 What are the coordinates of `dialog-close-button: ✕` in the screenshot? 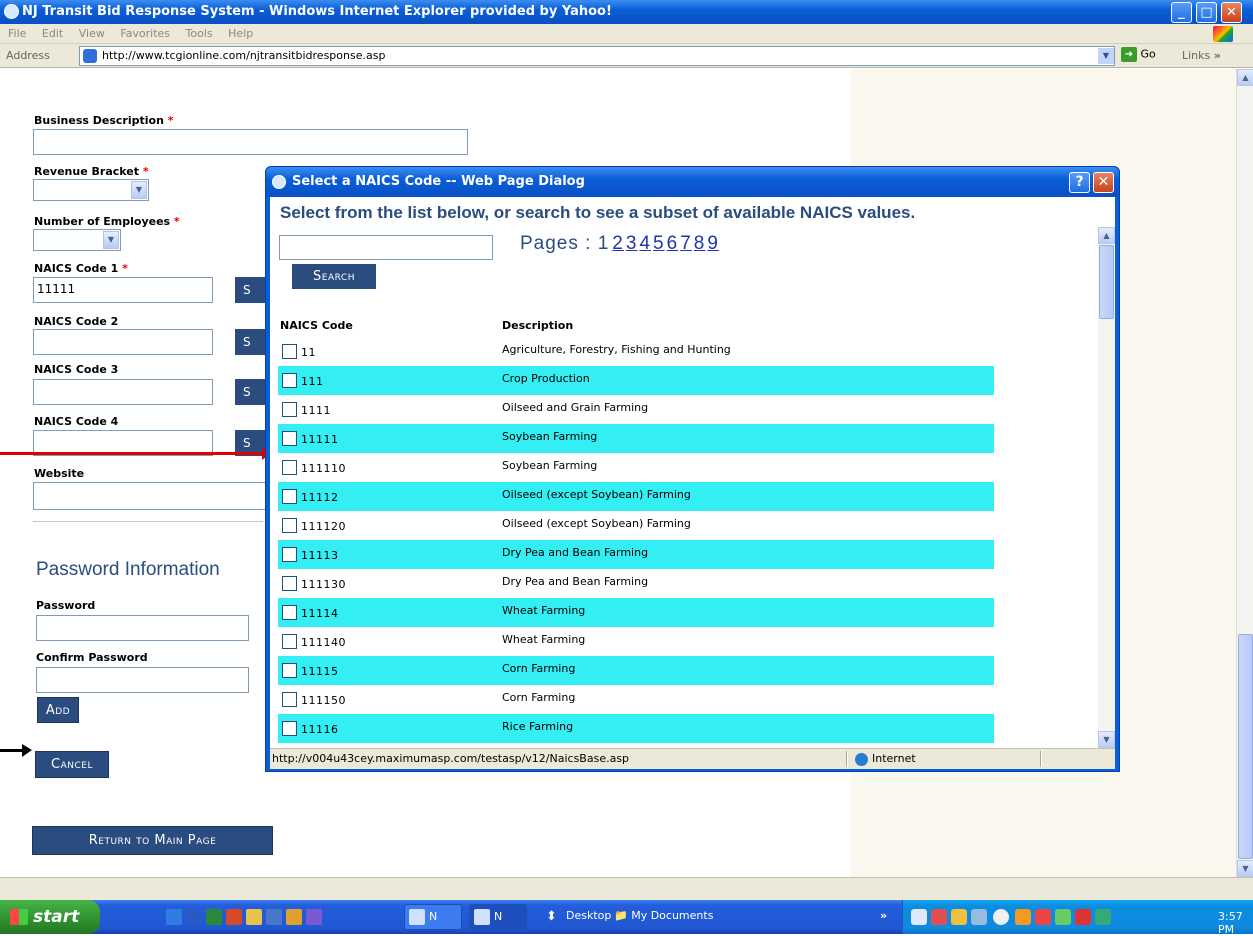 It's located at (1103, 182).